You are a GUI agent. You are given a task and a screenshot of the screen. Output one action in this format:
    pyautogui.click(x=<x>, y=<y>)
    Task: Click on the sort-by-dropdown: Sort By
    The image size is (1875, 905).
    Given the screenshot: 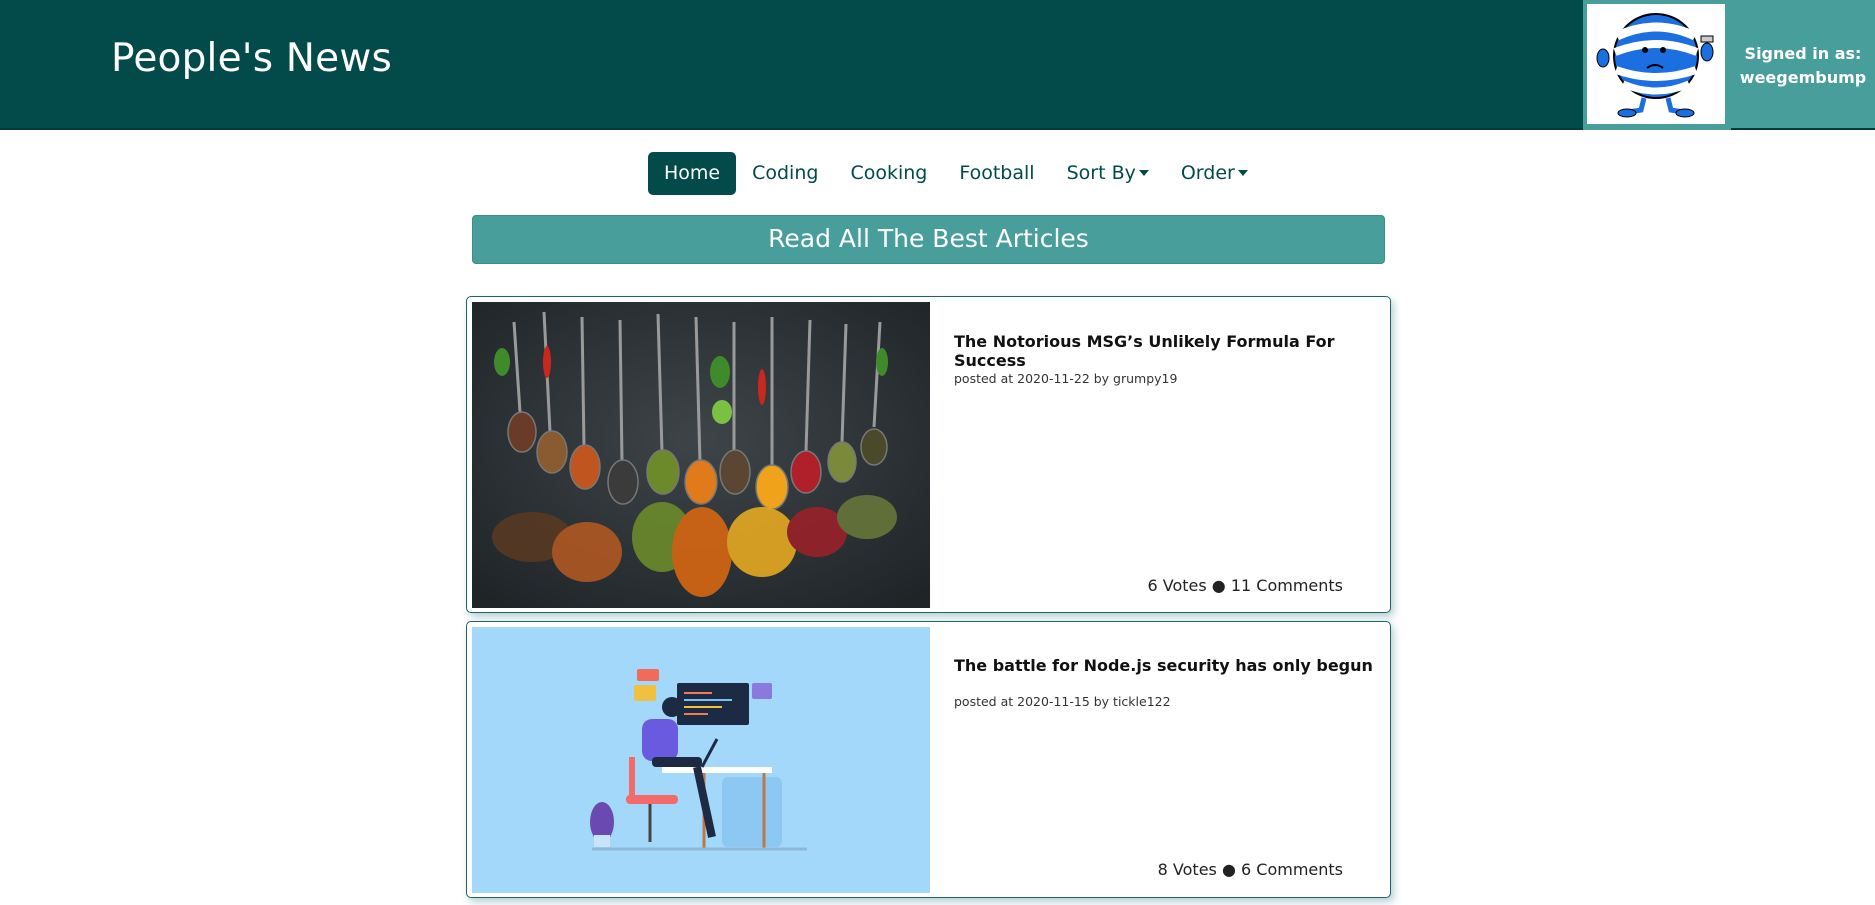 What is the action you would take?
    pyautogui.click(x=1108, y=173)
    